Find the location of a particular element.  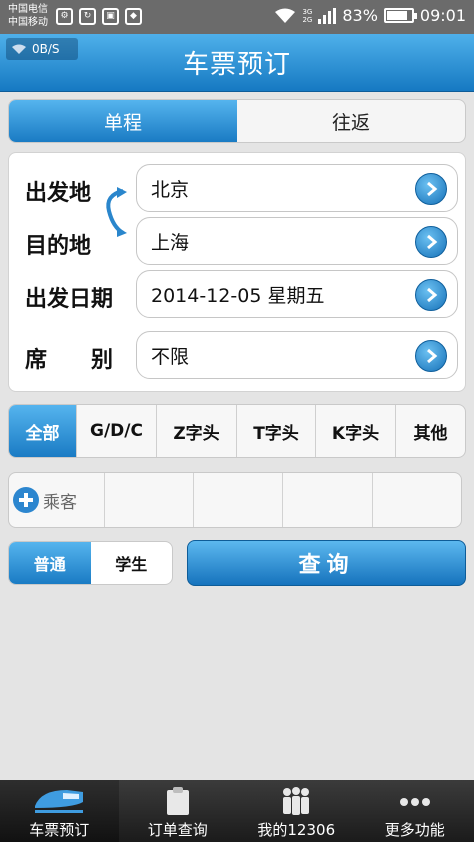

image-notification-icon: ▣ is located at coordinates (110, 16).